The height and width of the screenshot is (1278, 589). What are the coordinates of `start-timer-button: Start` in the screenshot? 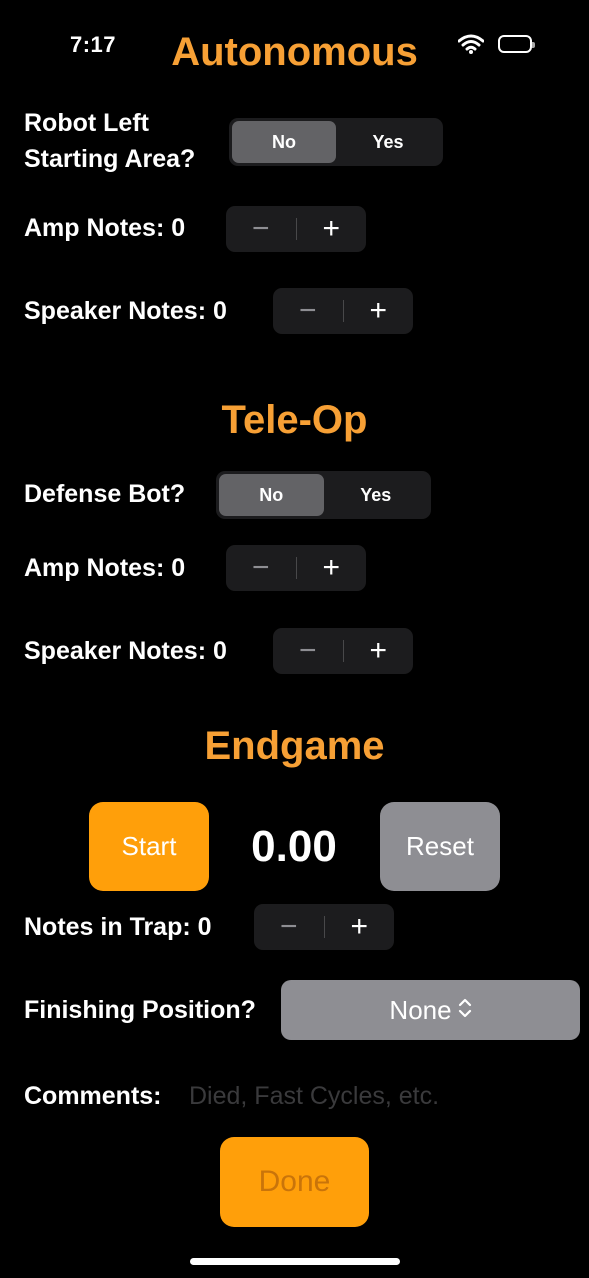 It's located at (149, 846).